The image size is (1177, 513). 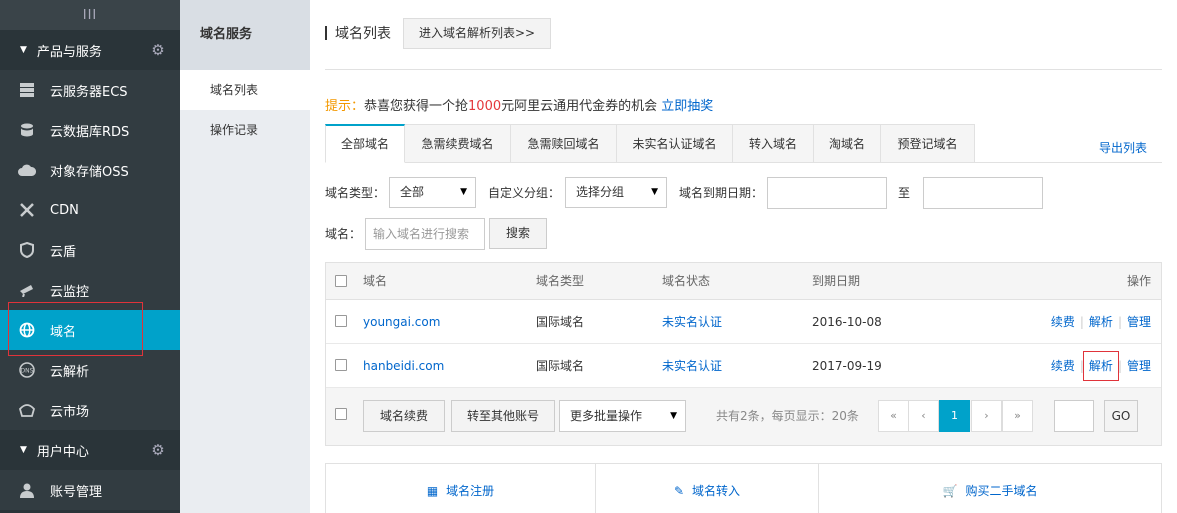 I want to click on tab-urgent-redeem: 急需赎回域名, so click(x=564, y=143).